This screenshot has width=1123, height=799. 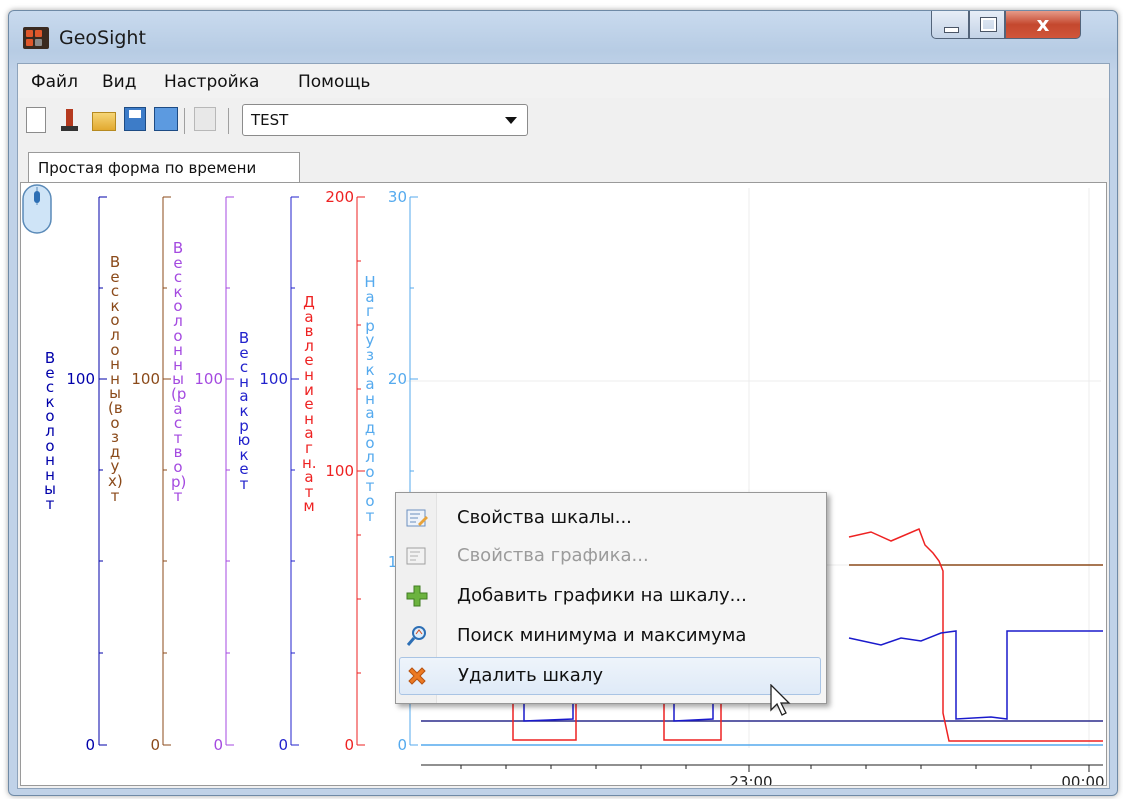 What do you see at coordinates (147, 168) in the screenshot?
I see `tab-label: Простая форма по времени` at bounding box center [147, 168].